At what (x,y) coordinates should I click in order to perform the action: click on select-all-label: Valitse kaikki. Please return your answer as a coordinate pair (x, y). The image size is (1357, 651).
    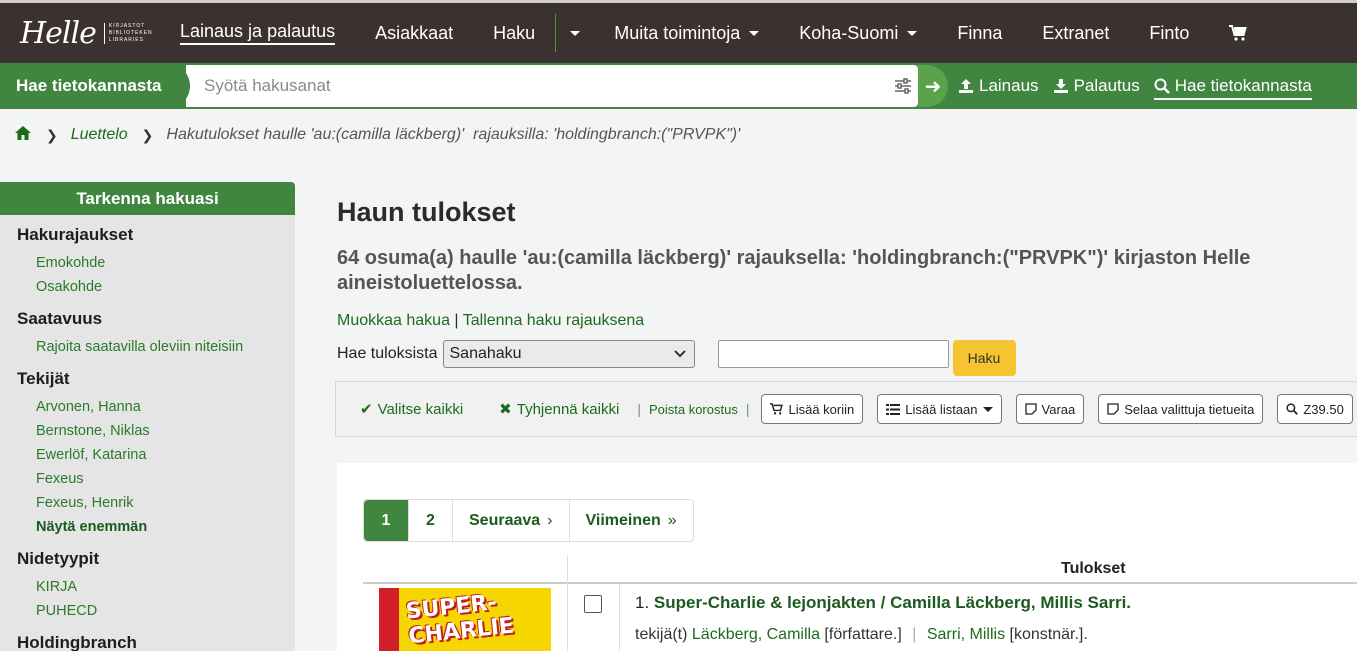
    Looking at the image, I should click on (420, 409).